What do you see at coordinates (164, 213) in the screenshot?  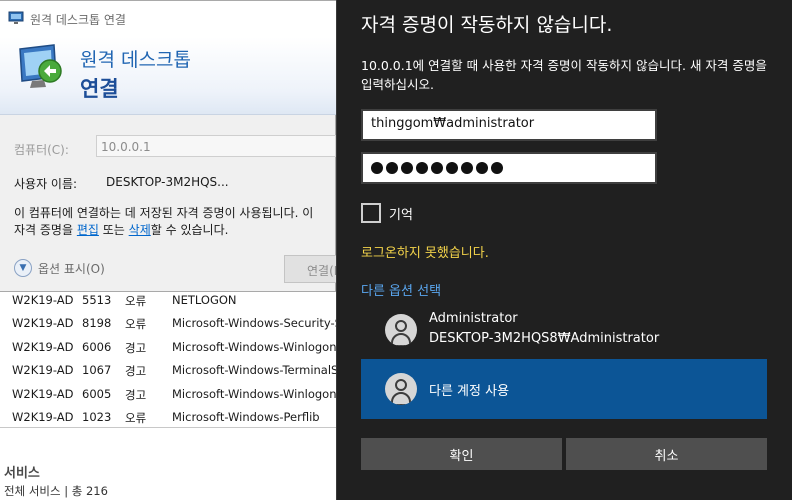 I see `note-text: 이 컴퓨터에 연결하는 데 저장된 자격 증명이 사용됩니다. 이` at bounding box center [164, 213].